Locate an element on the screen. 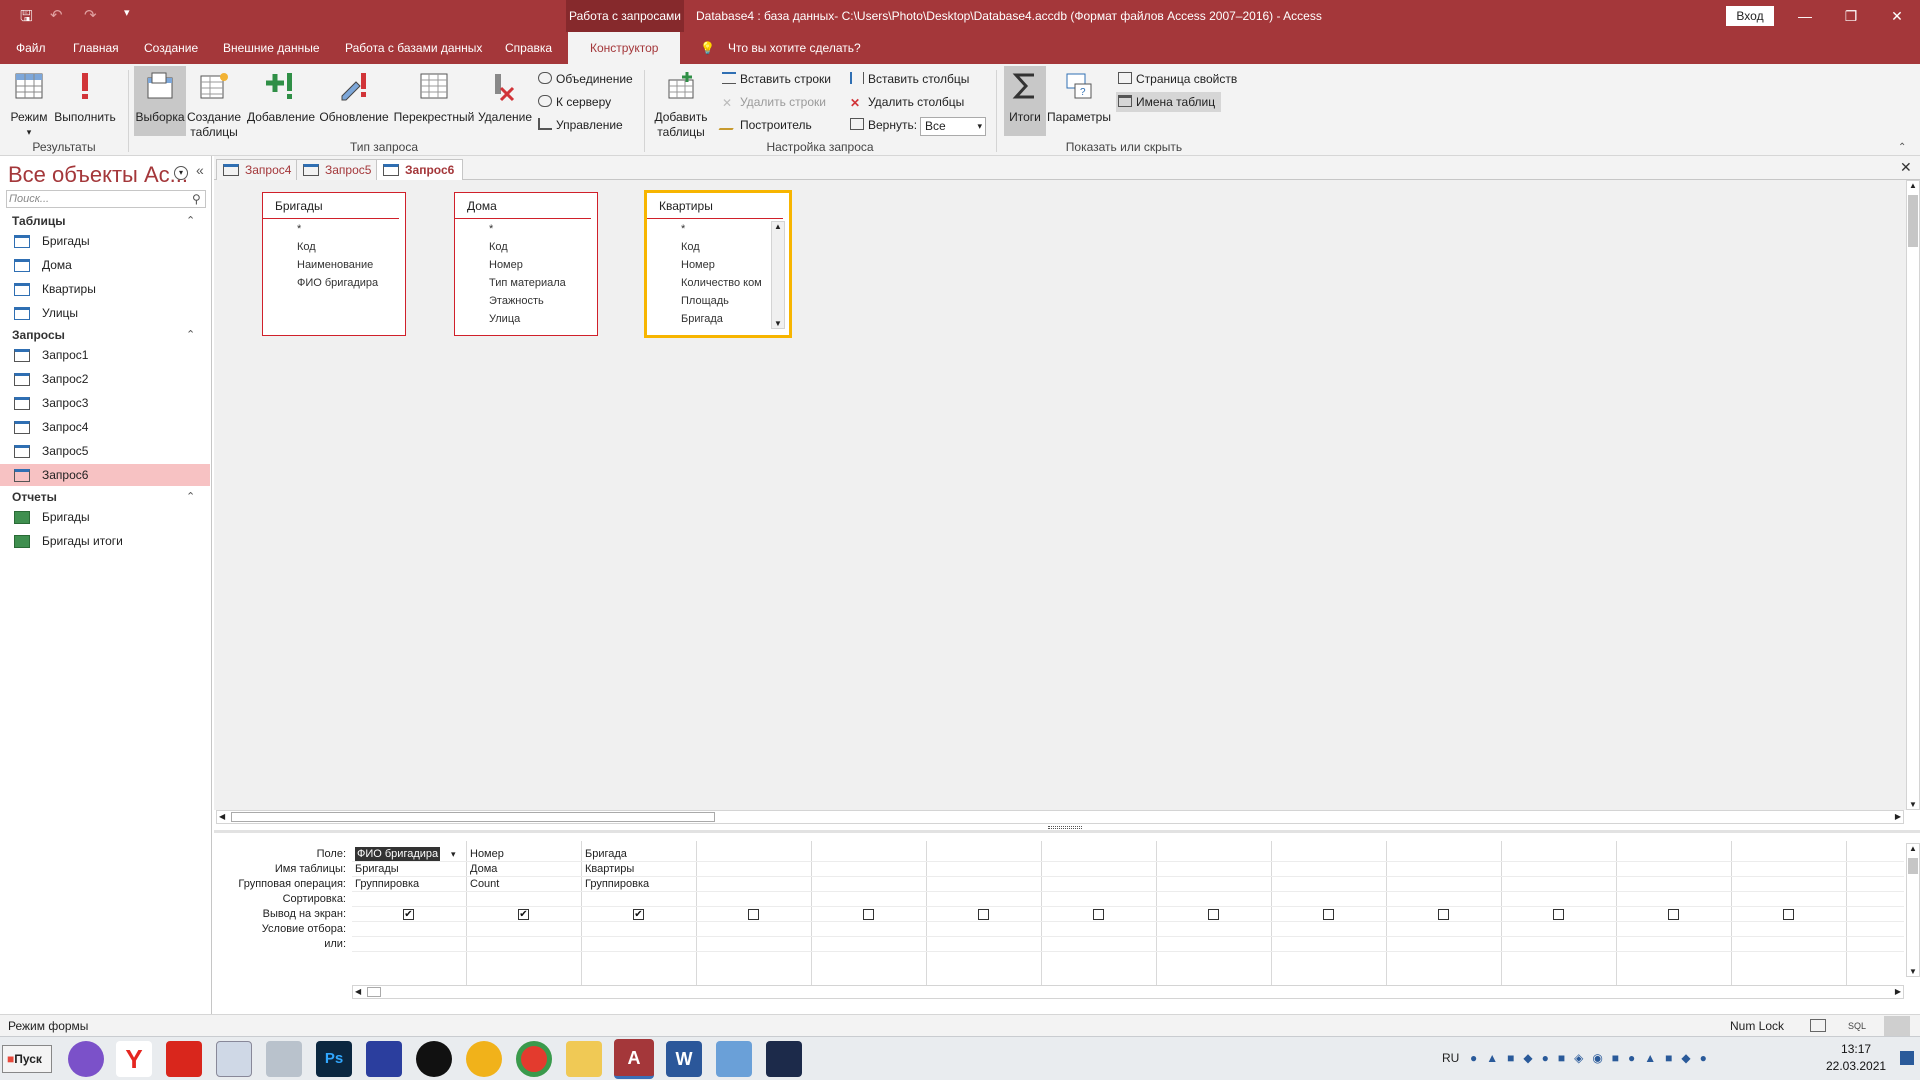 Image resolution: width=1920 pixels, height=1080 pixels. notifications-icon is located at coordinates (1907, 1058).